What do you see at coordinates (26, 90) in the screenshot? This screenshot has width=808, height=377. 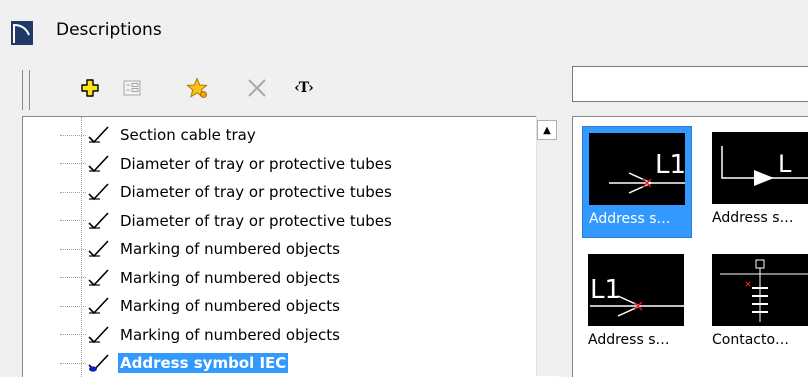 I see `toolbar-grip` at bounding box center [26, 90].